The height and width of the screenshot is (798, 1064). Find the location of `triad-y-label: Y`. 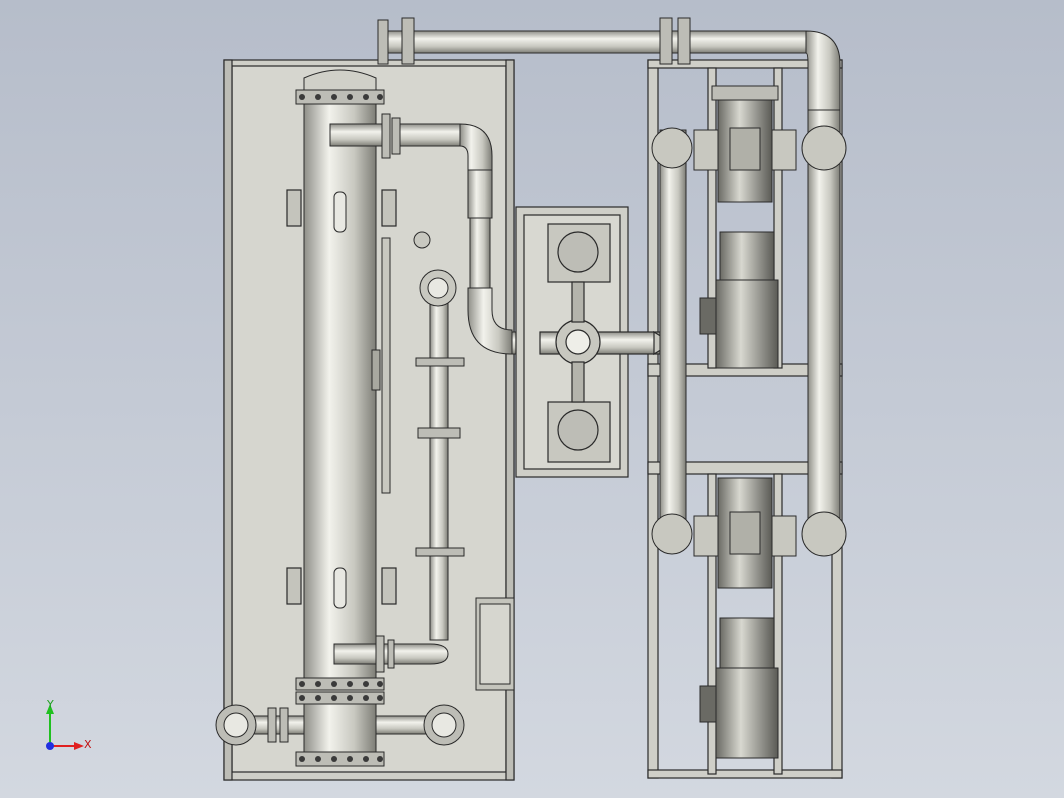

triad-y-label: Y is located at coordinates (50, 704).